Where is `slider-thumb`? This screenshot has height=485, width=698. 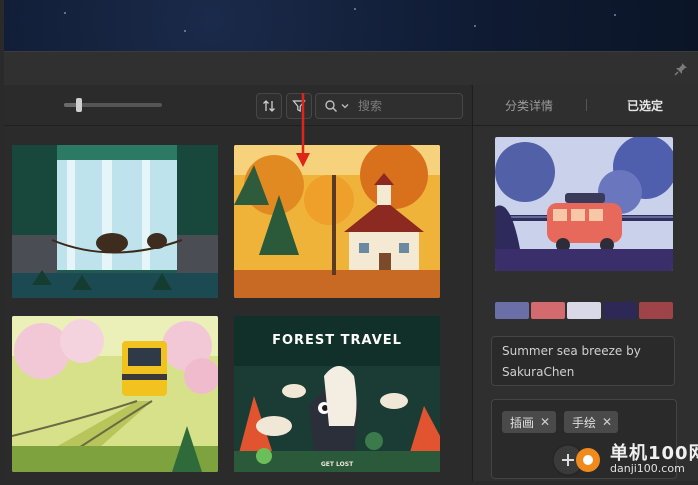 slider-thumb is located at coordinates (78, 105).